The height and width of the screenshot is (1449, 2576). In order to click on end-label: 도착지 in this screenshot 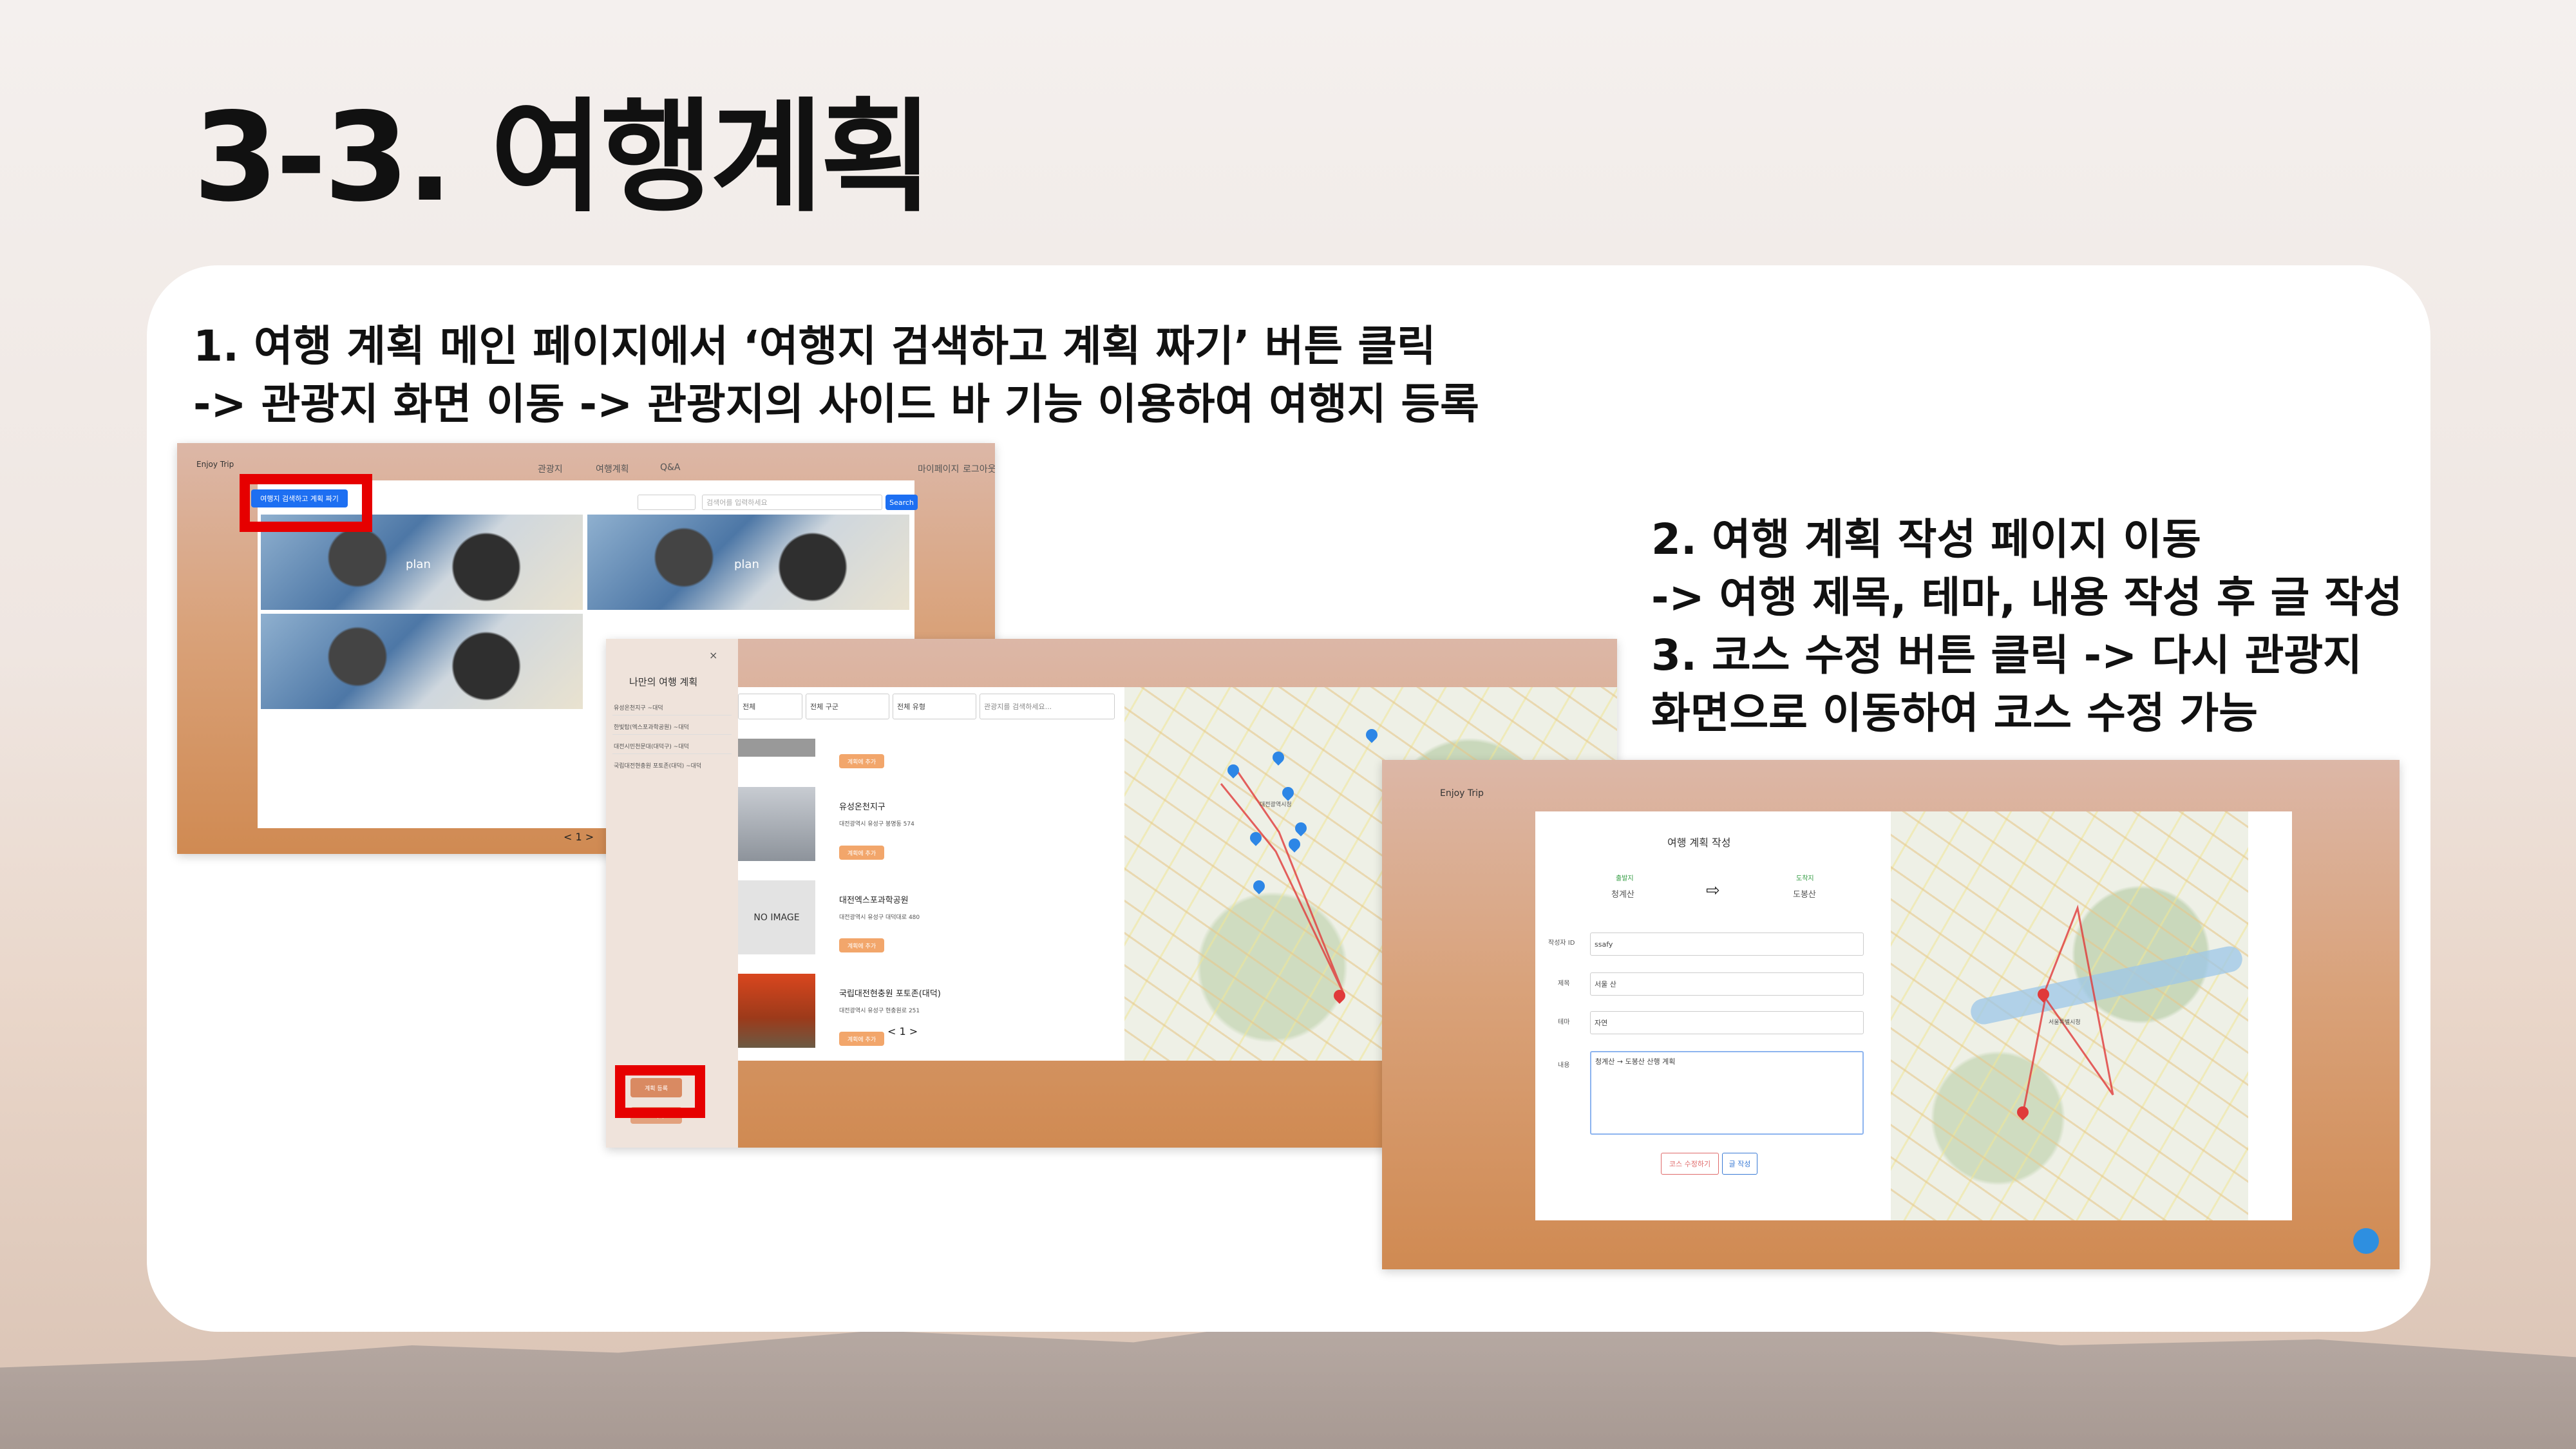, I will do `click(1805, 878)`.